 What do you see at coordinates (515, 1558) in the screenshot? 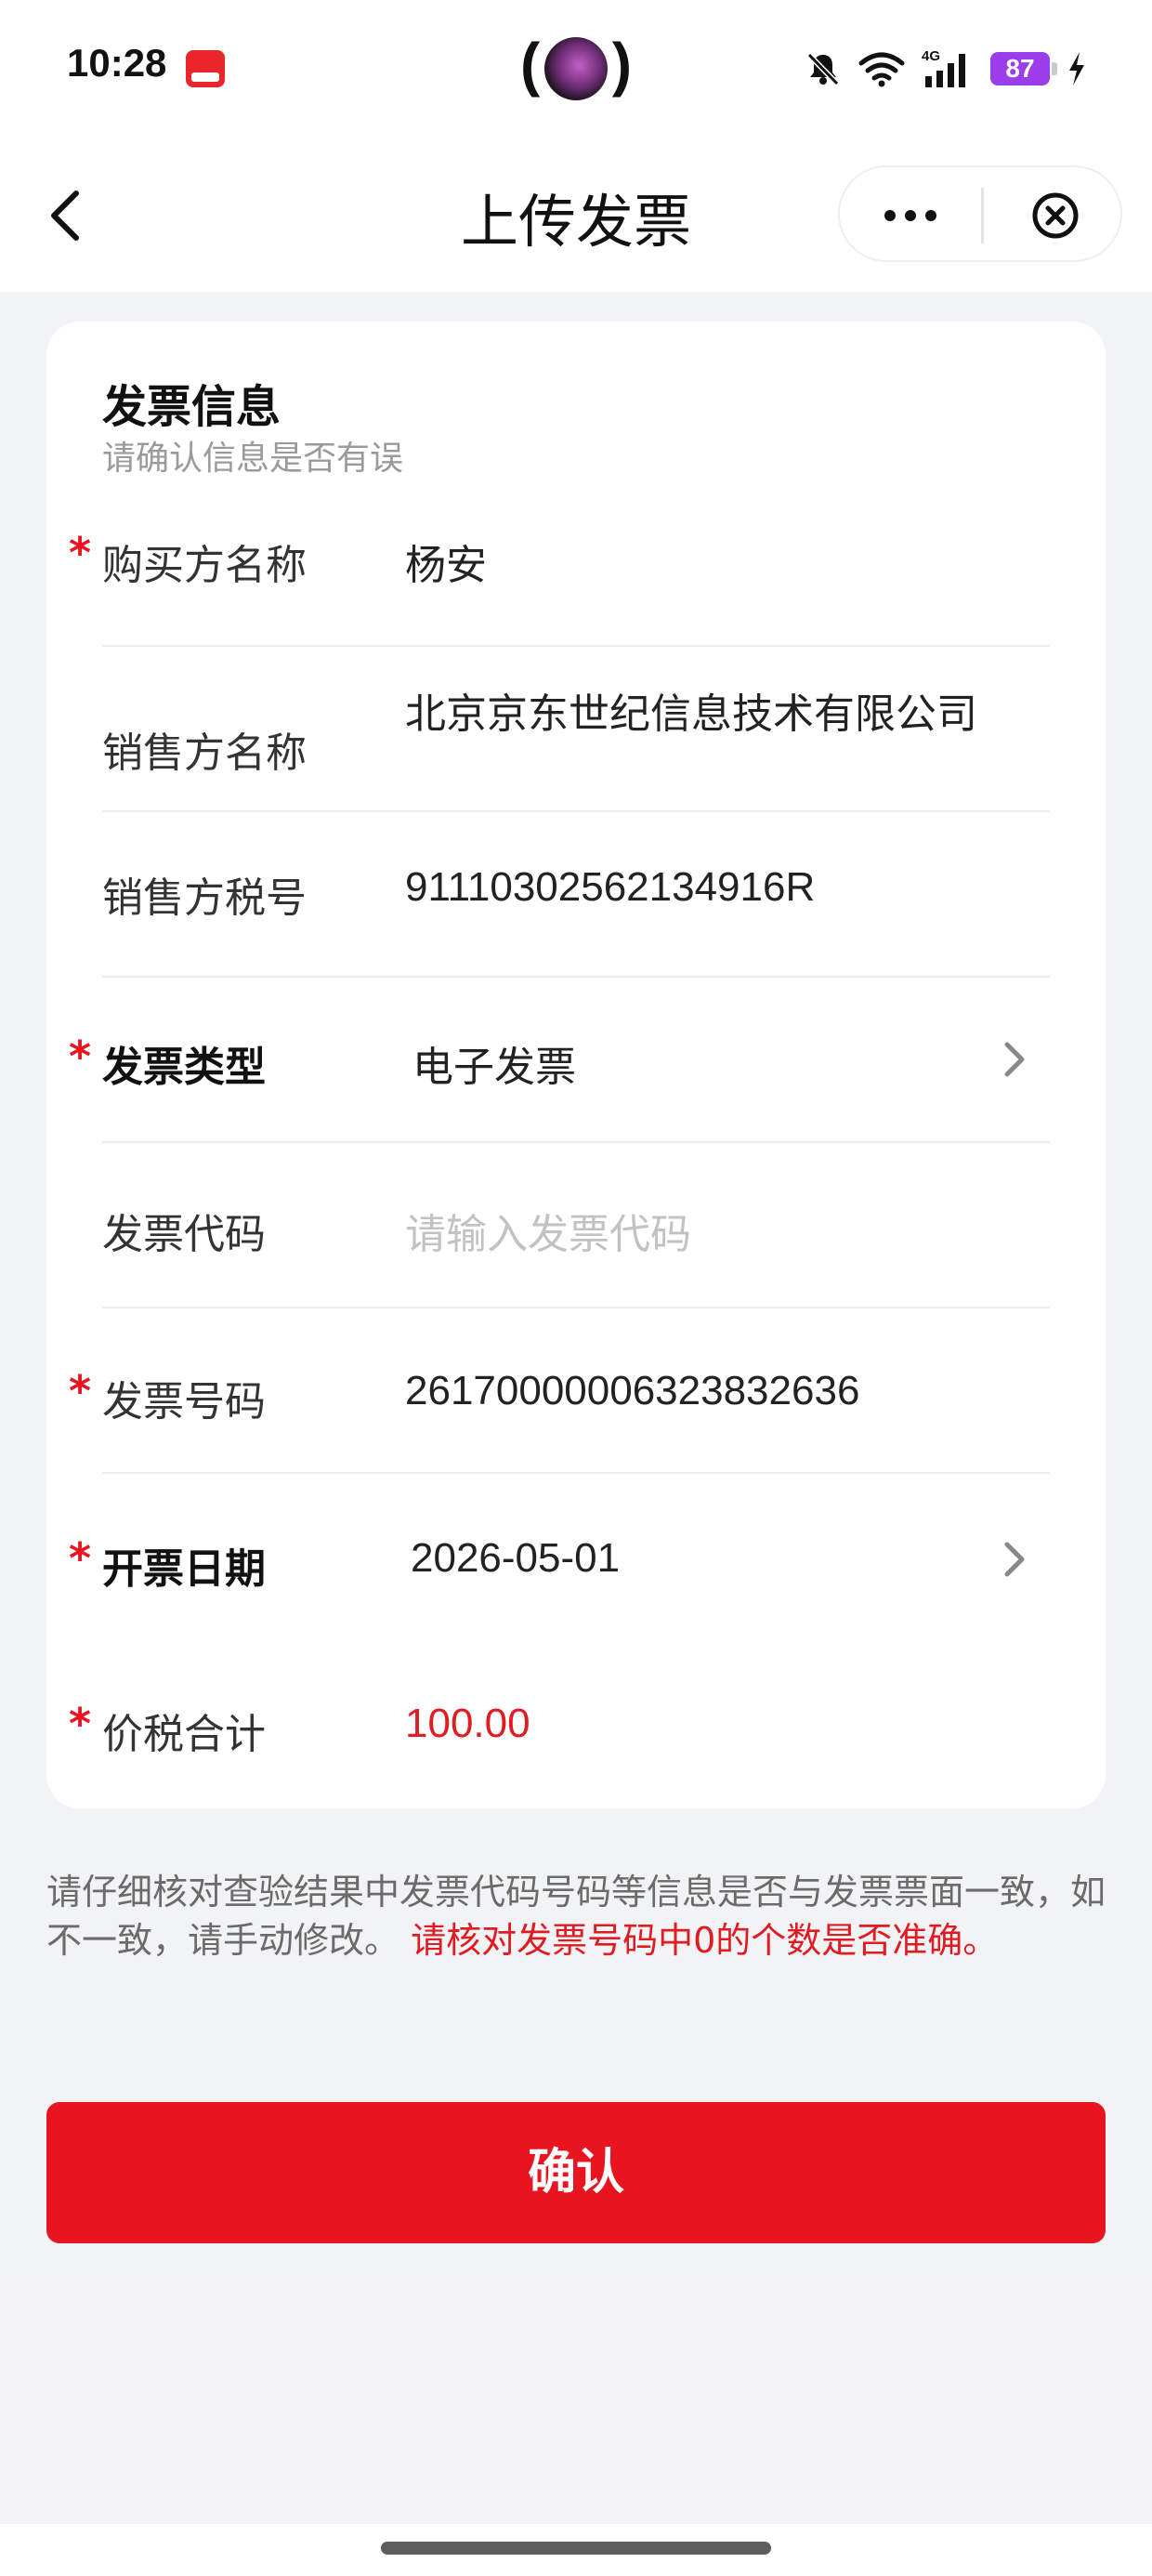
I see `issue-date-value: 2026-05-01` at bounding box center [515, 1558].